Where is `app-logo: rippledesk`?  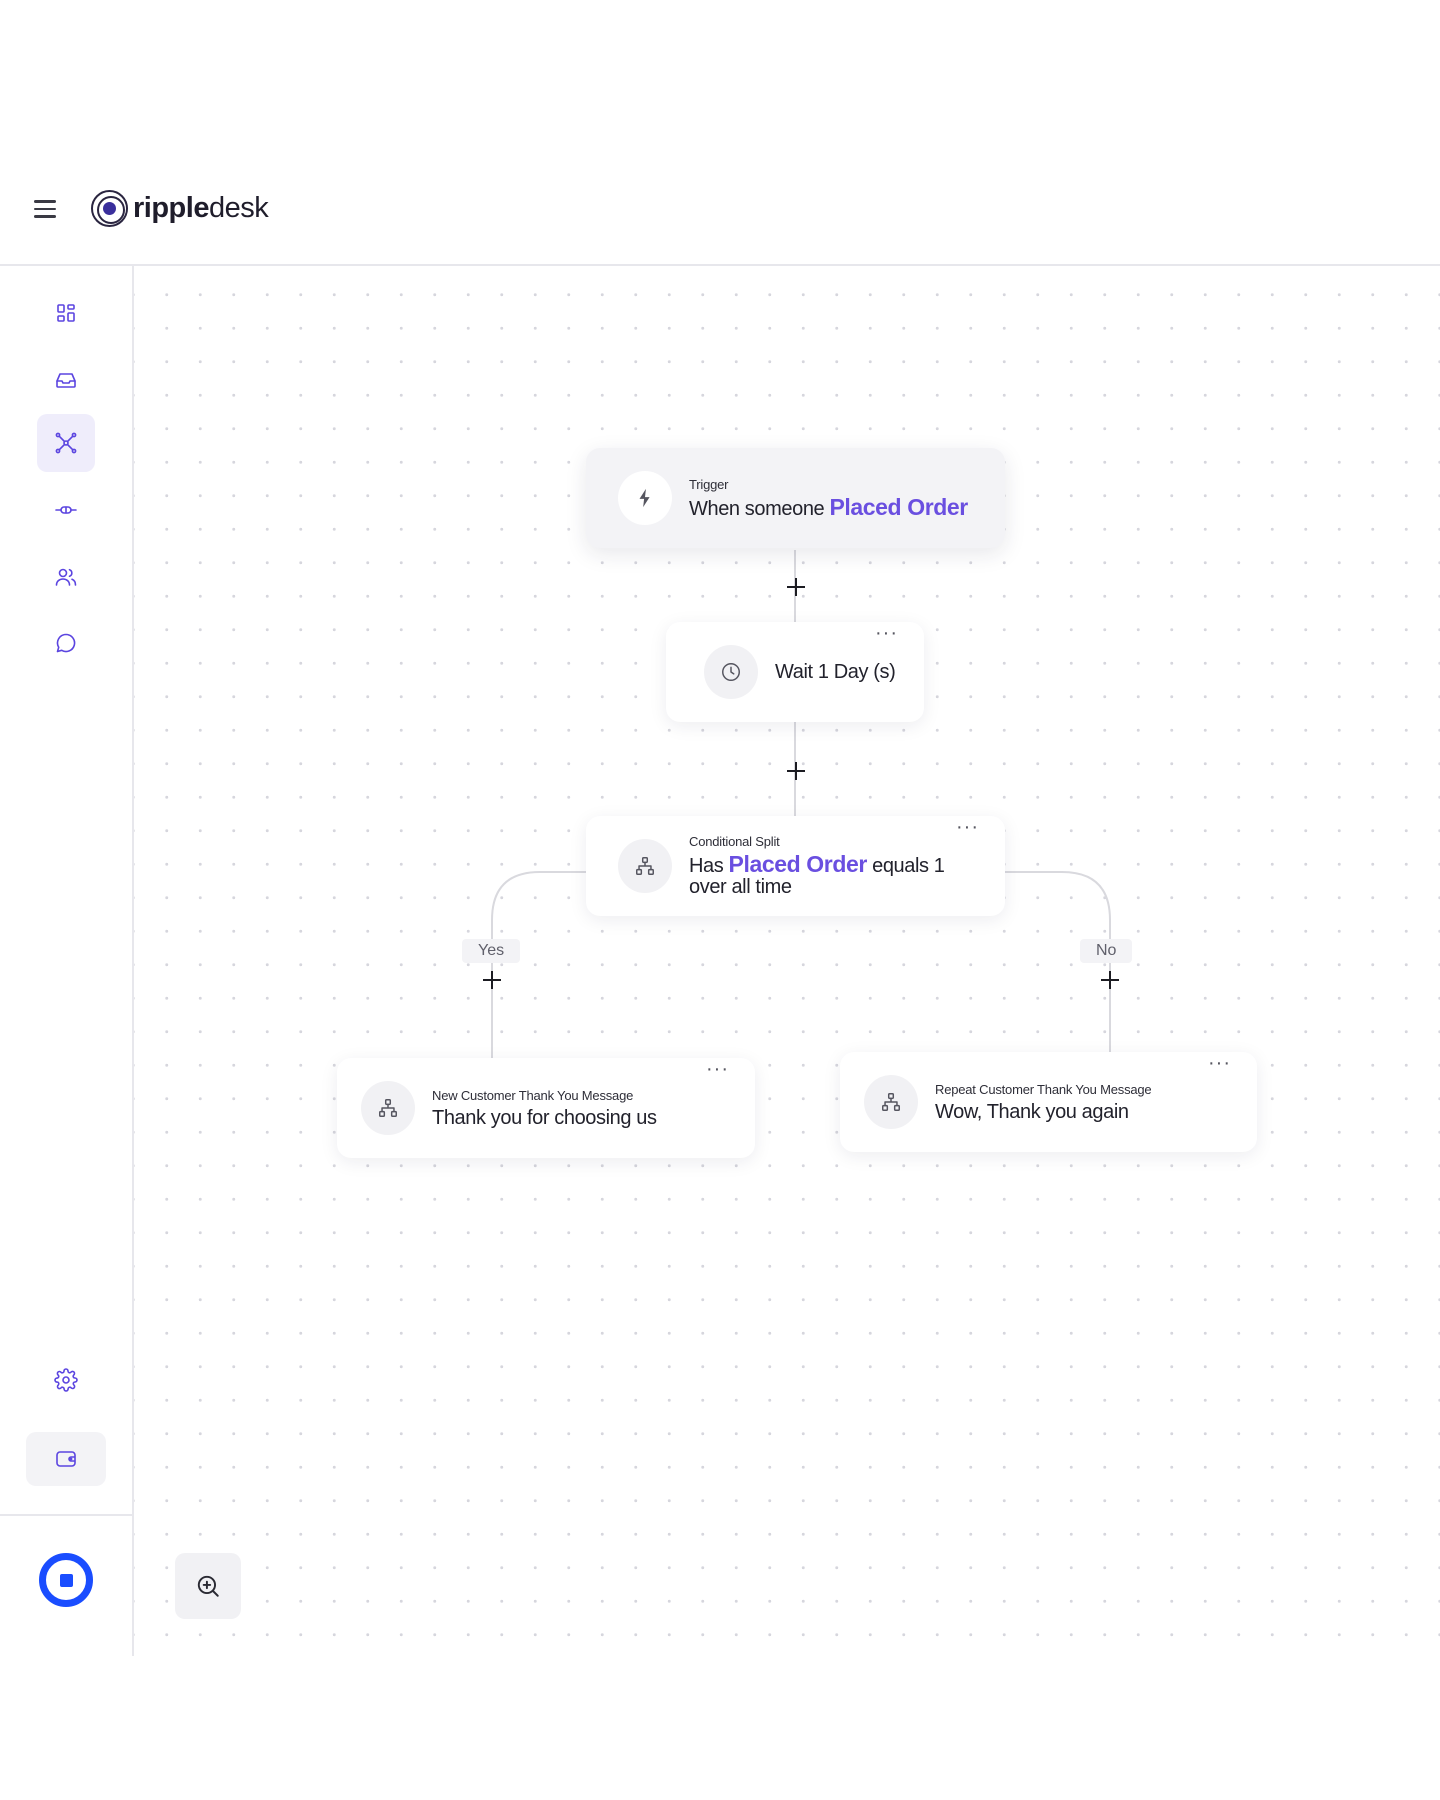 app-logo: rippledesk is located at coordinates (180, 208).